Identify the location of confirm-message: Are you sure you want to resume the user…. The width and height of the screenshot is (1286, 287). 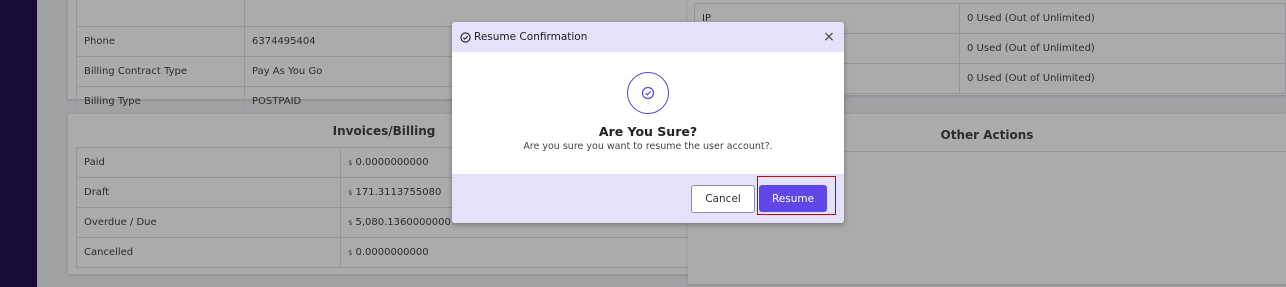
(648, 146).